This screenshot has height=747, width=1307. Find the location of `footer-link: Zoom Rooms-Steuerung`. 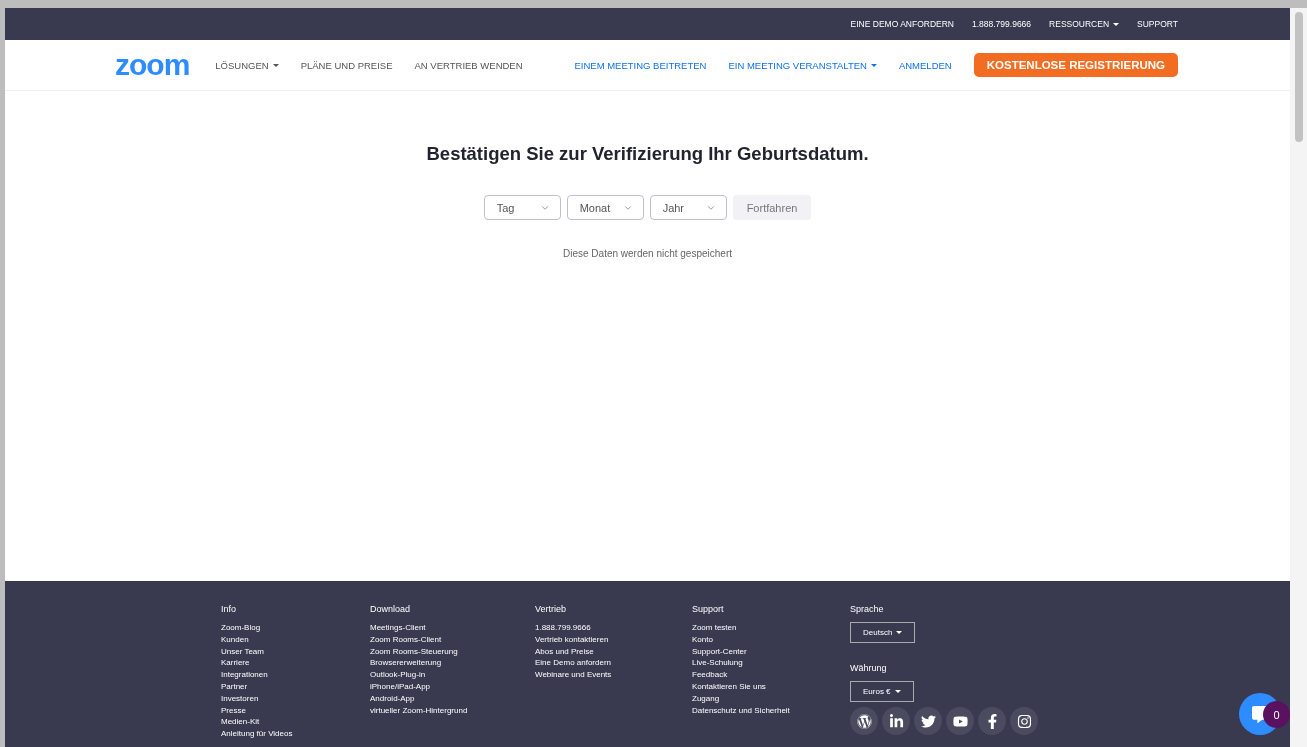

footer-link: Zoom Rooms-Steuerung is located at coordinates (452, 651).